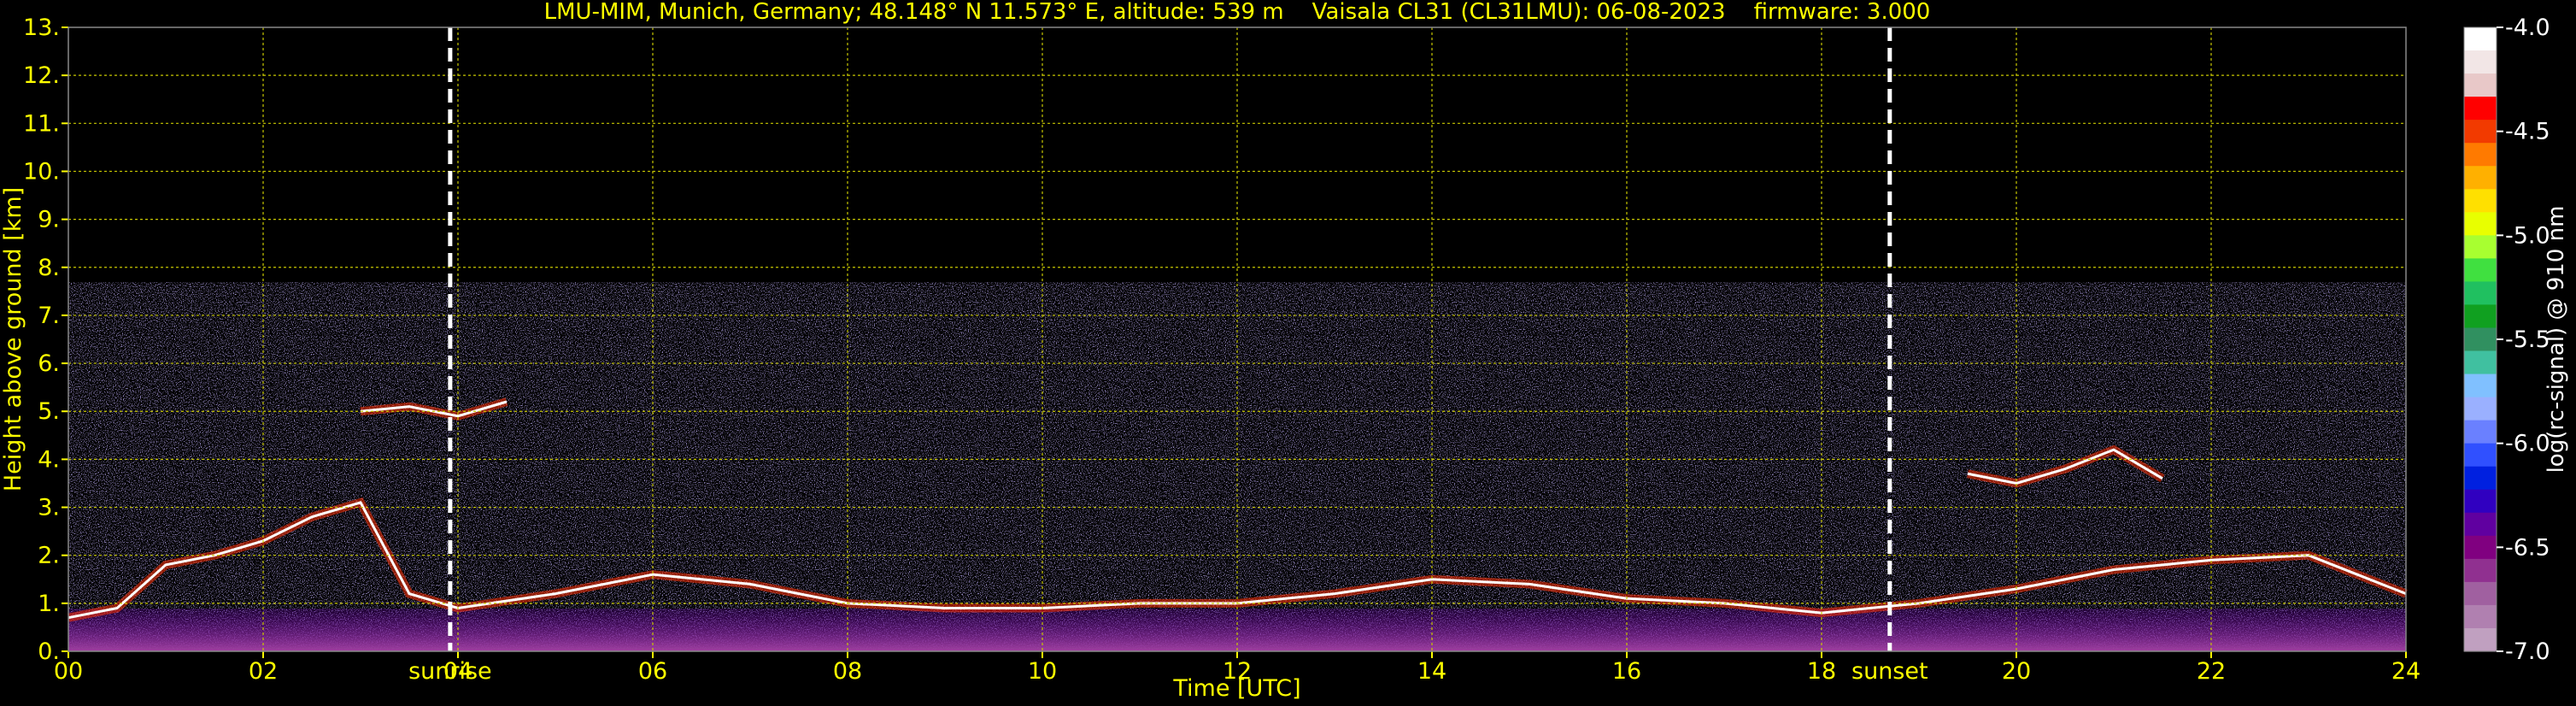 This screenshot has height=706, width=2576. Describe the element at coordinates (1042, 671) in the screenshot. I see `x-tick-label: 10` at that location.